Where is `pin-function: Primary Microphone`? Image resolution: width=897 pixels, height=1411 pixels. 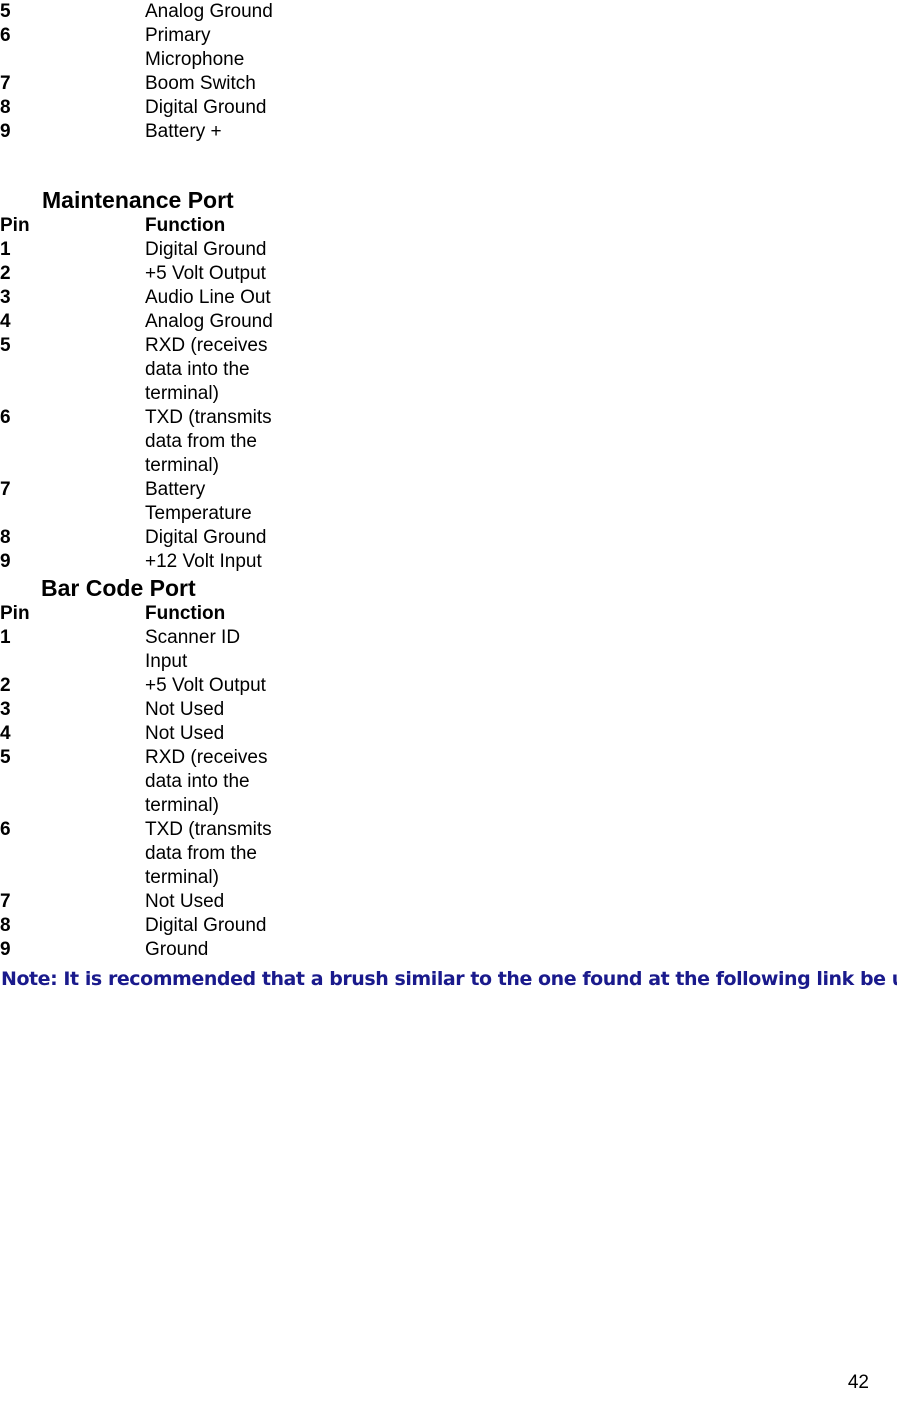 pin-function: Primary Microphone is located at coordinates (521, 48).